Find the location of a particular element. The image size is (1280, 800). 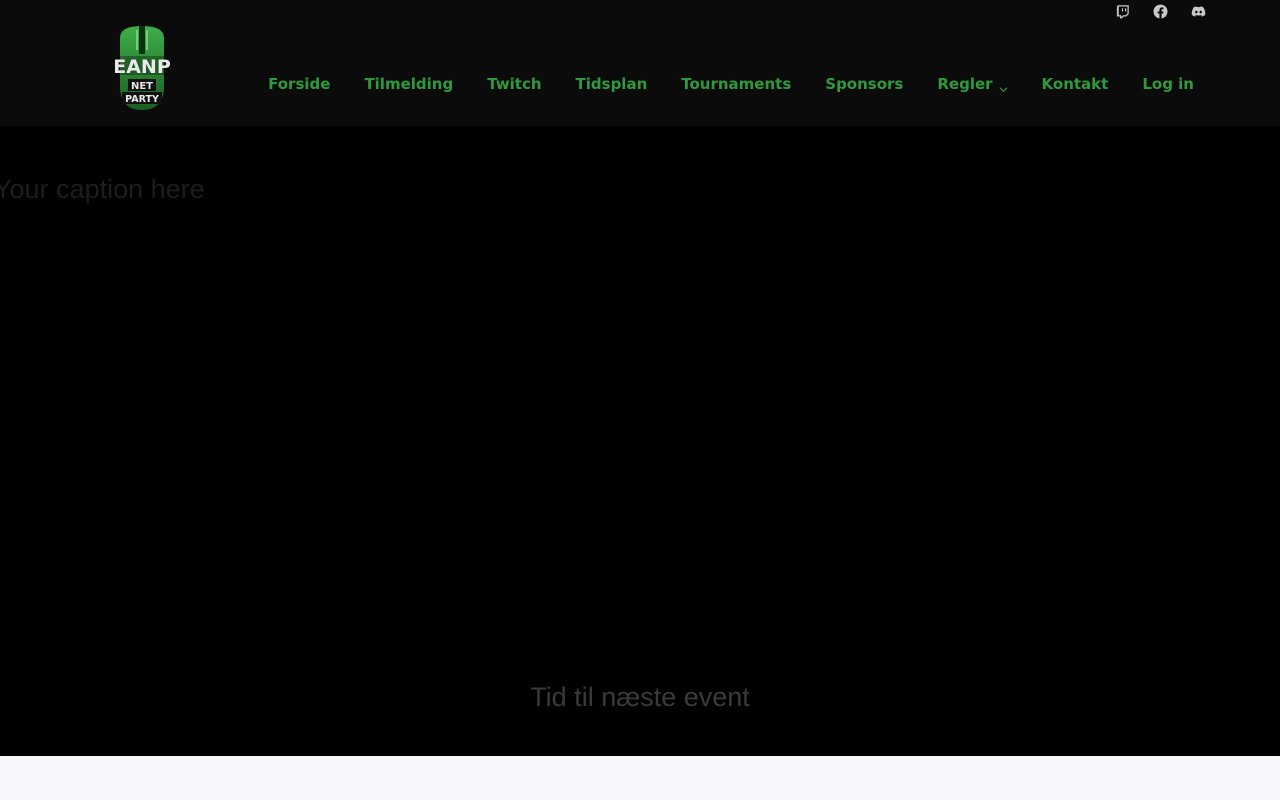

nav-item-sponsors: Sponsors is located at coordinates (864, 84).